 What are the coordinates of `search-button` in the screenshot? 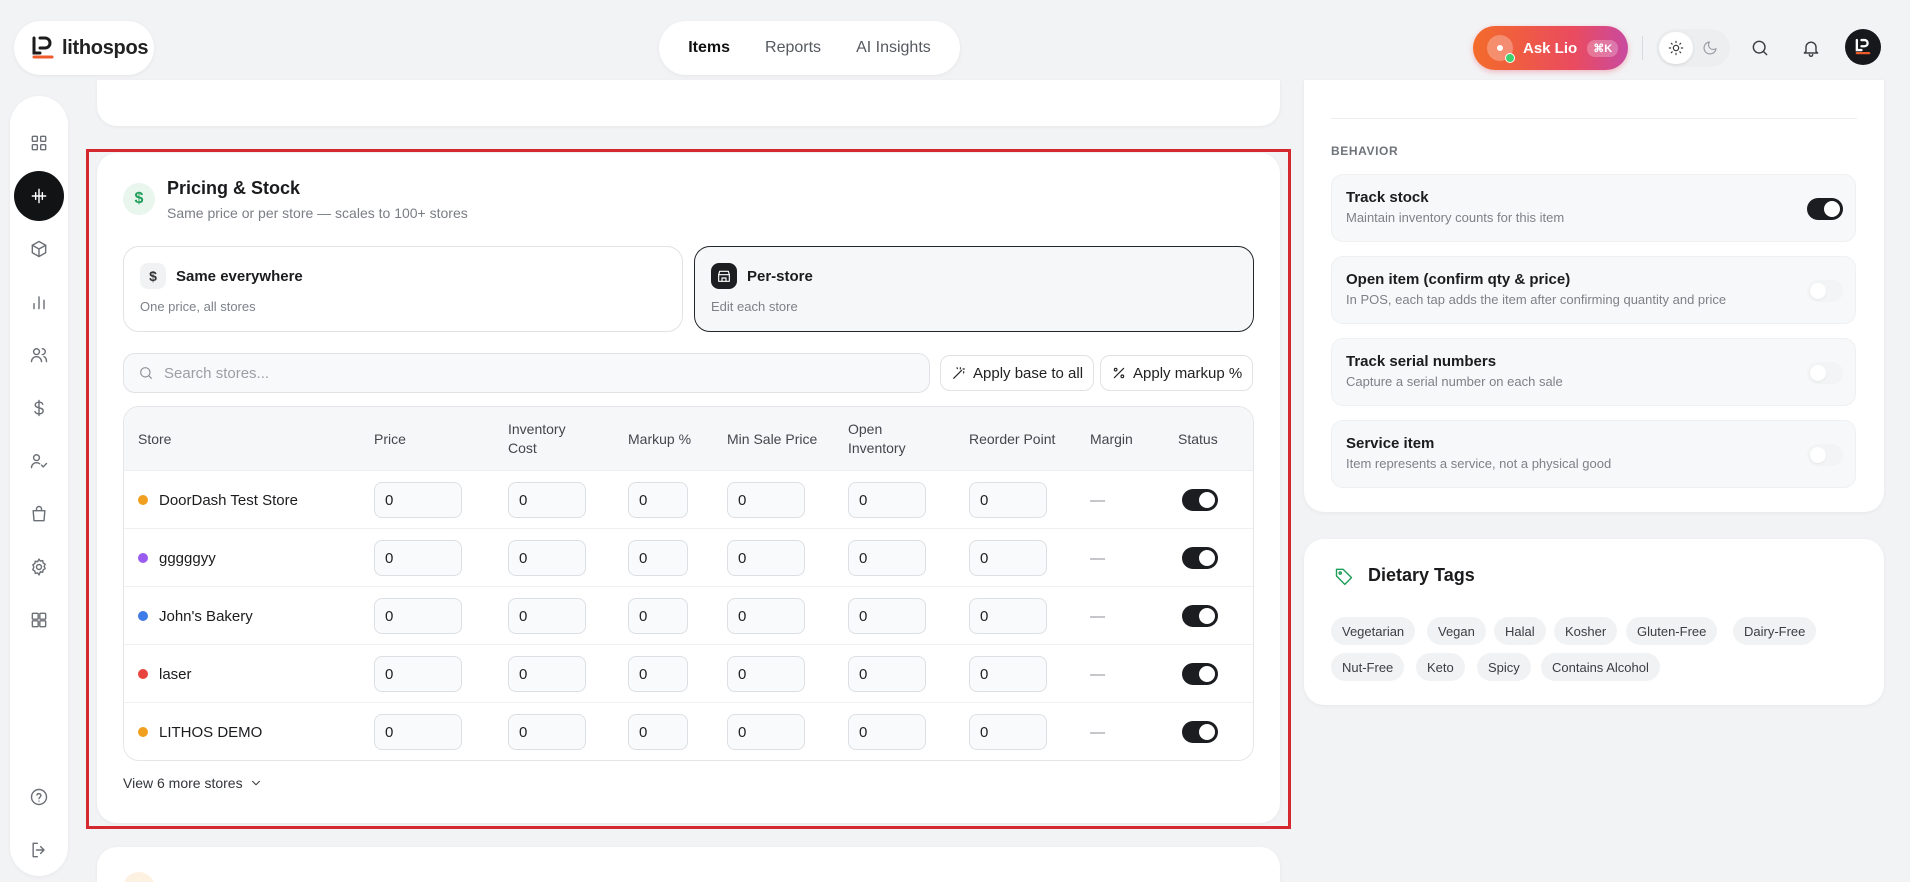 It's located at (1760, 48).